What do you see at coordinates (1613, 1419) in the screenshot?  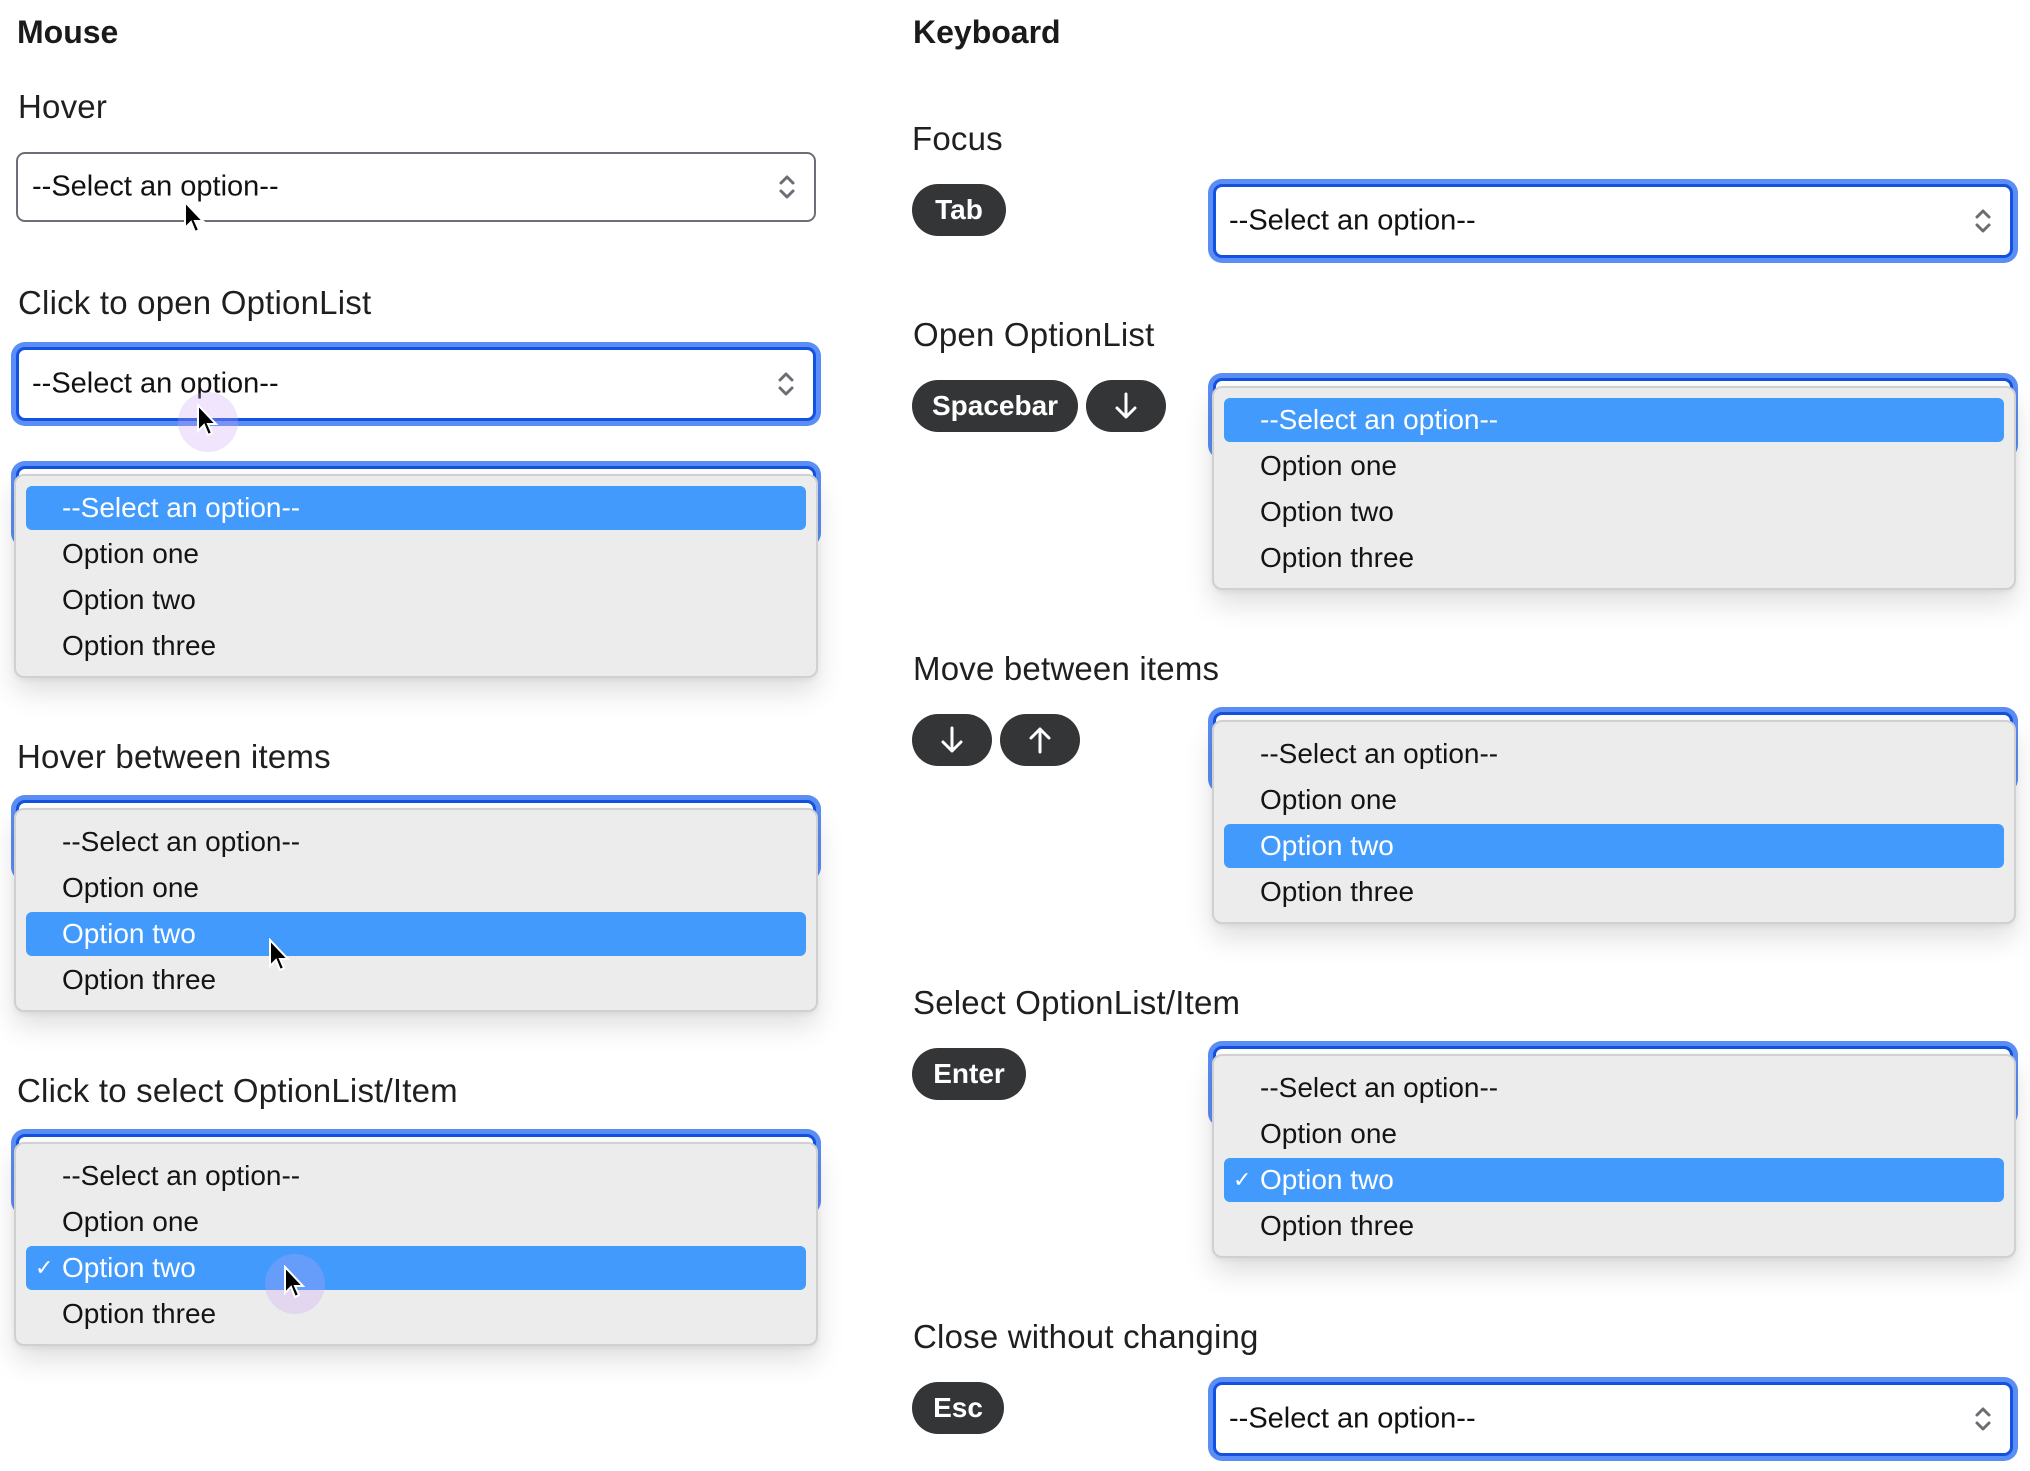 I see `close-select: --Select an option--` at bounding box center [1613, 1419].